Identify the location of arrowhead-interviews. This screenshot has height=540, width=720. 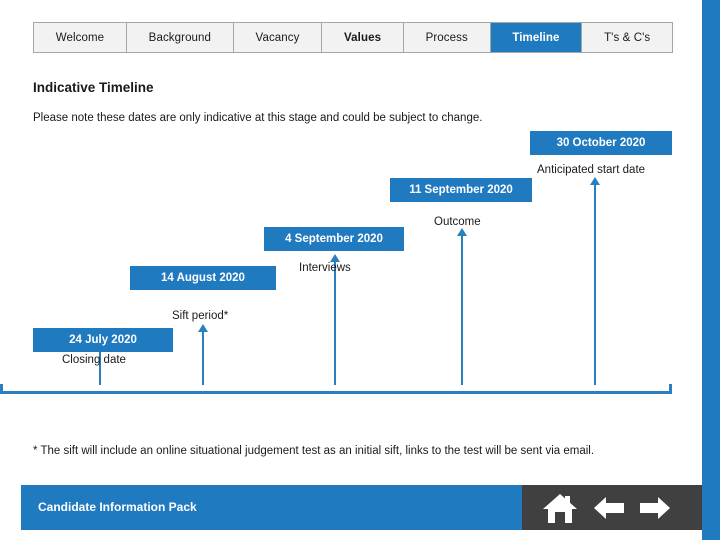
(462, 232).